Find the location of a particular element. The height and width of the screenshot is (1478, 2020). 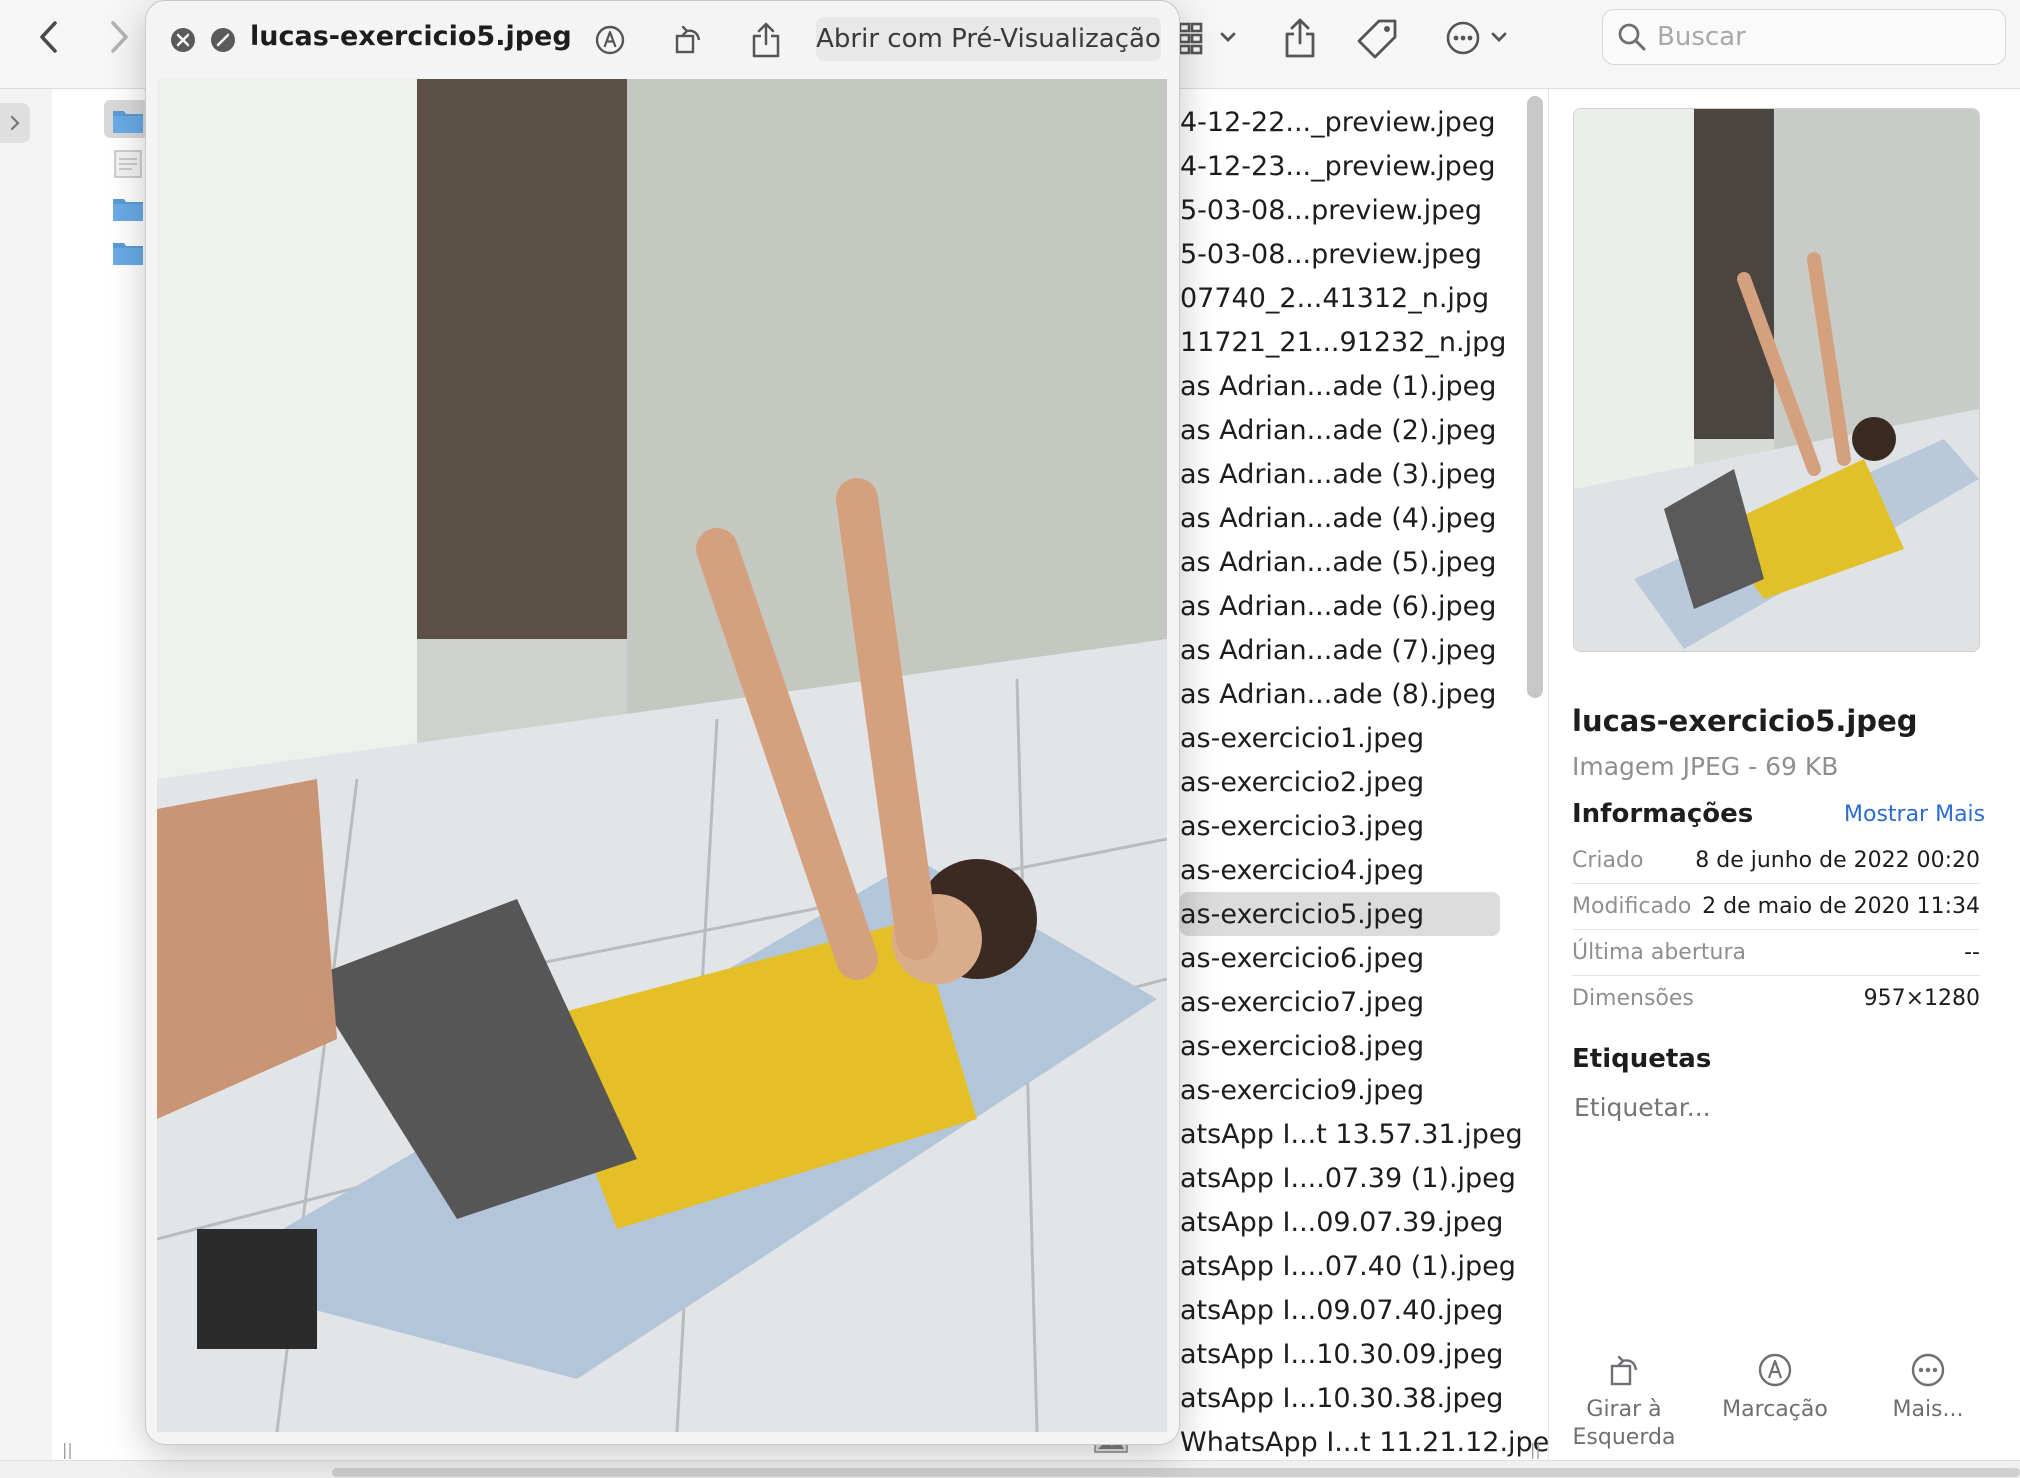

info-row-last-opened: Última abertura -- is located at coordinates (1776, 952).